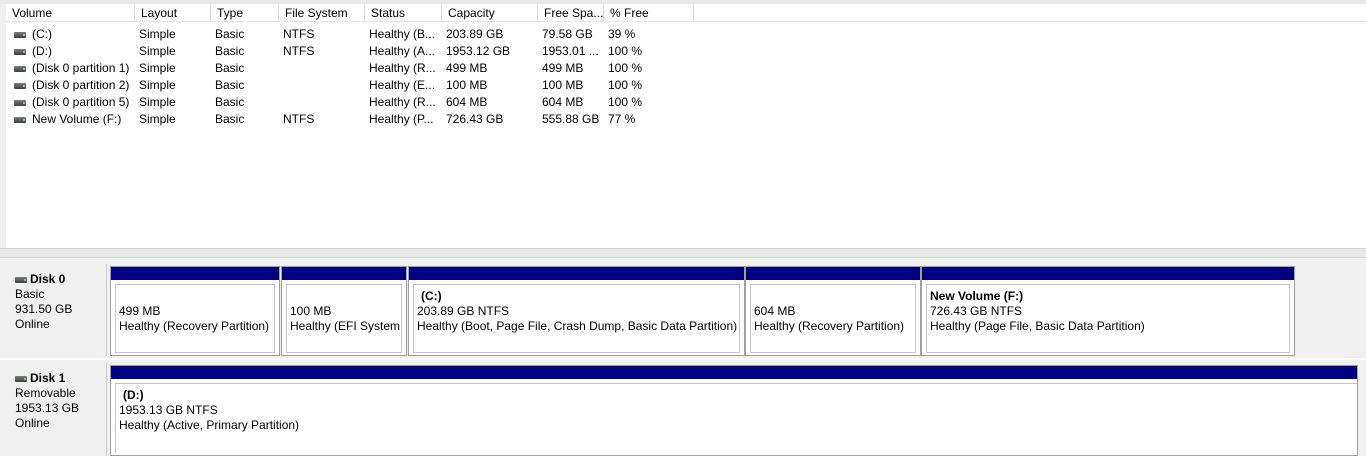  Describe the element at coordinates (32, 423) in the screenshot. I see `disk-1-state: Online` at that location.